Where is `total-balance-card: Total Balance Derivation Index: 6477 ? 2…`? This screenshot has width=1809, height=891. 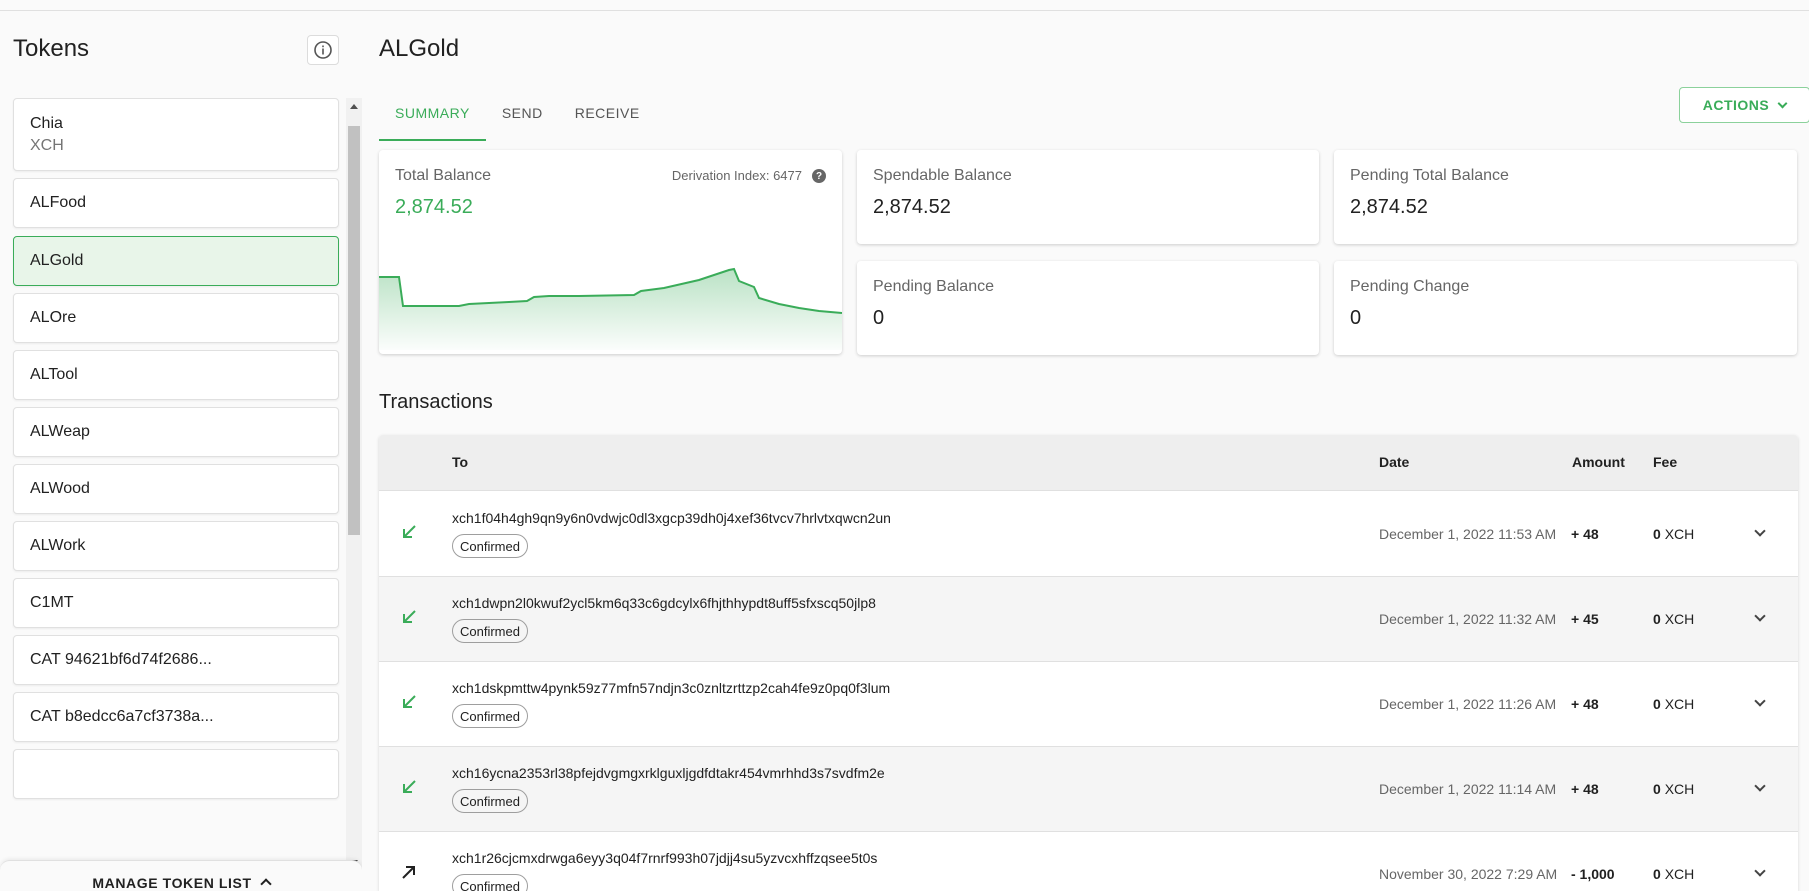
total-balance-card: Total Balance Derivation Index: 6477 ? 2… is located at coordinates (610, 252).